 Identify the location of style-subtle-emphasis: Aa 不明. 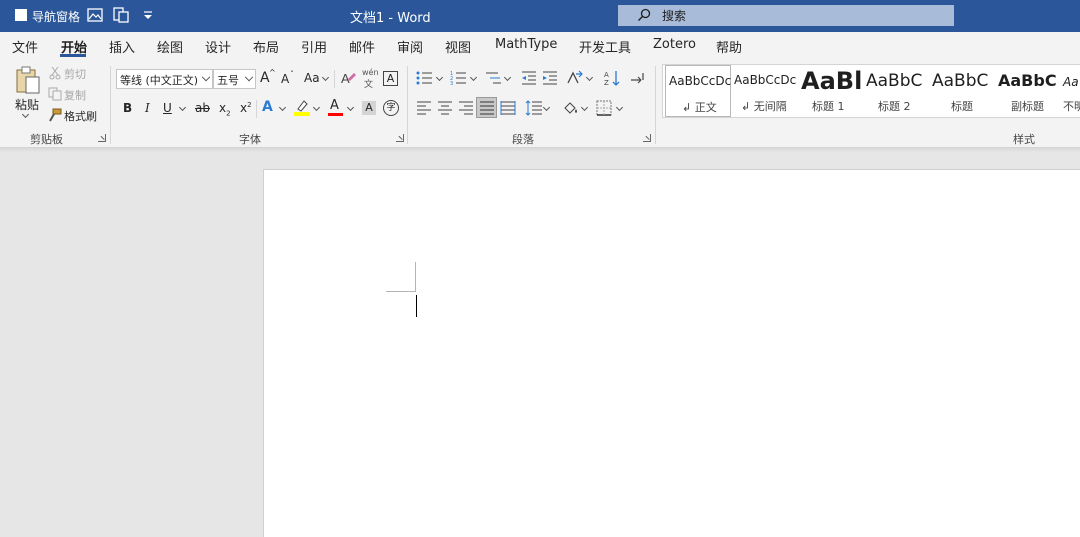
(1070, 91).